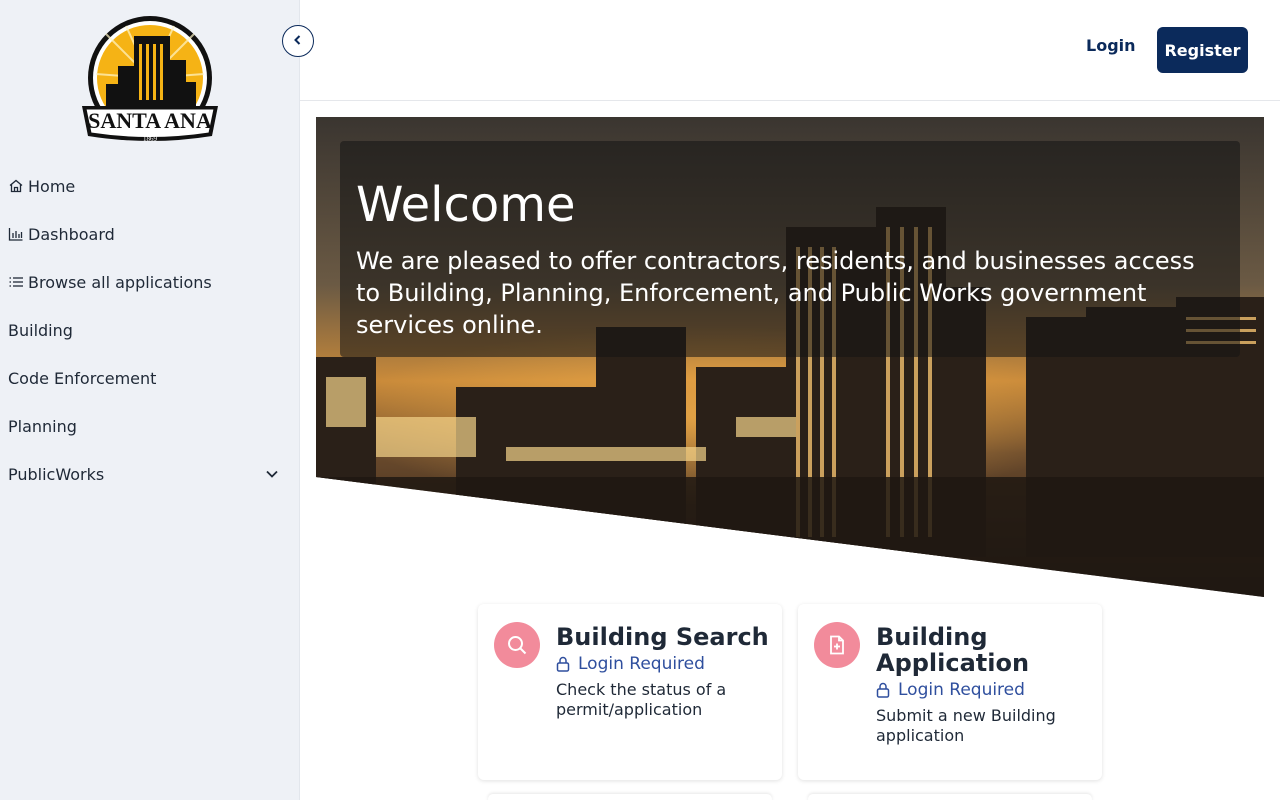 The height and width of the screenshot is (800, 1280). What do you see at coordinates (966, 725) in the screenshot?
I see `card-description: Submit a new Building application` at bounding box center [966, 725].